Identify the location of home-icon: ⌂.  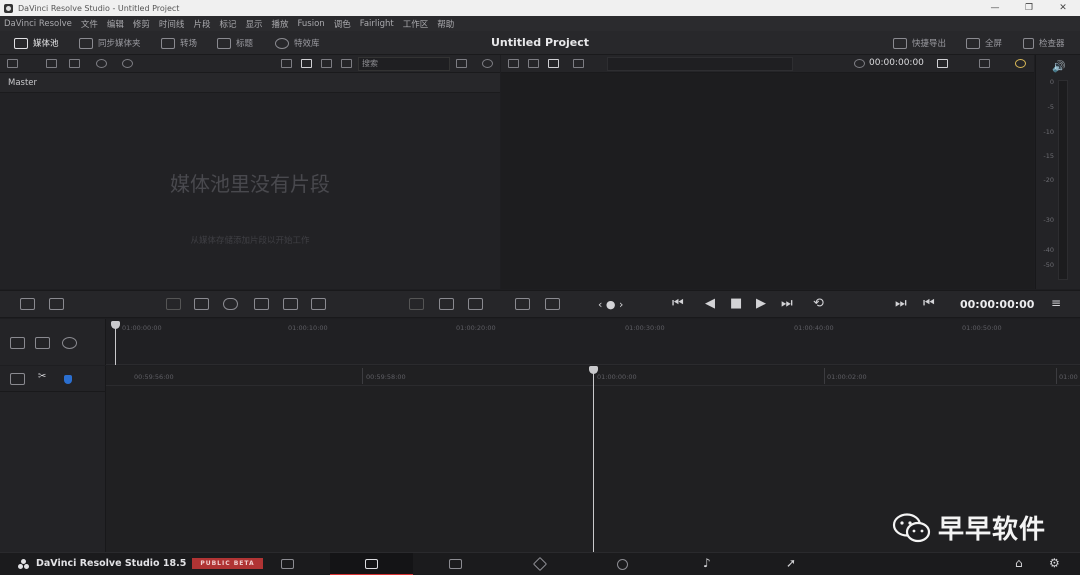
(1019, 563).